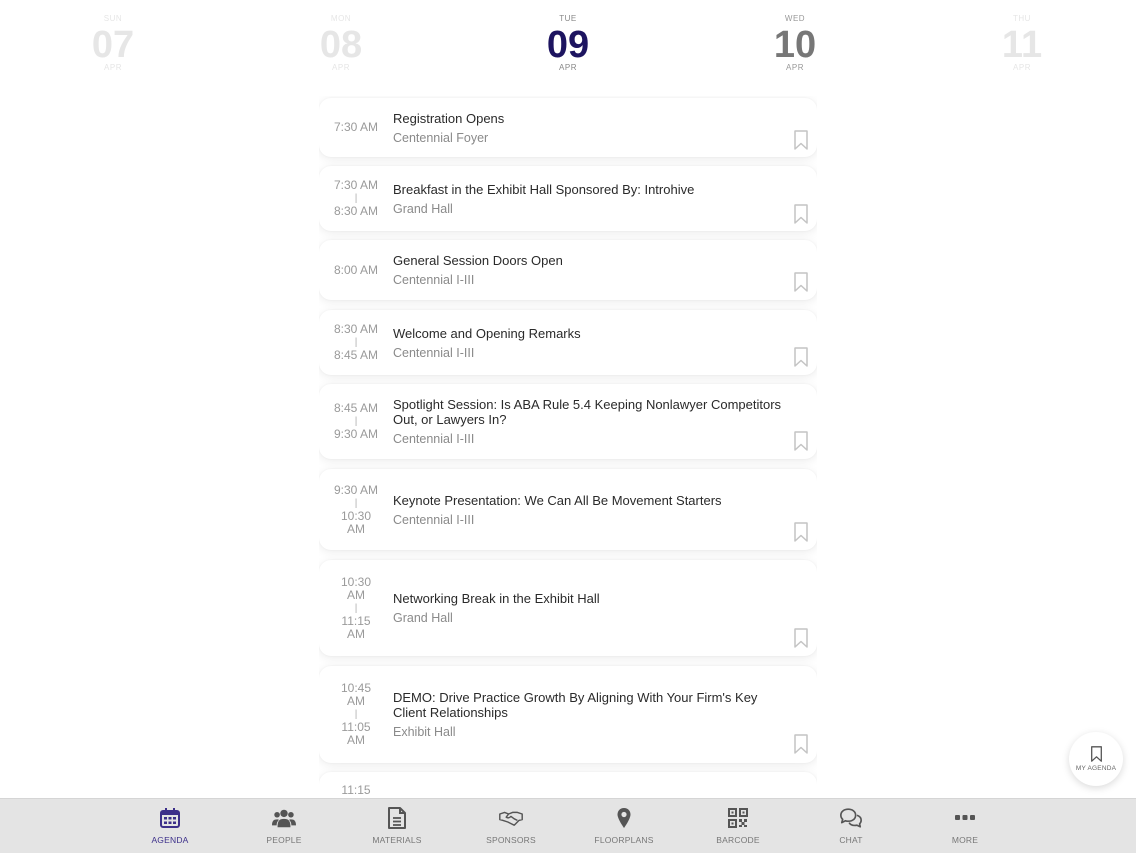 The width and height of the screenshot is (1136, 853). Describe the element at coordinates (356, 211) in the screenshot. I see `end-time: 8:30 AM` at that location.